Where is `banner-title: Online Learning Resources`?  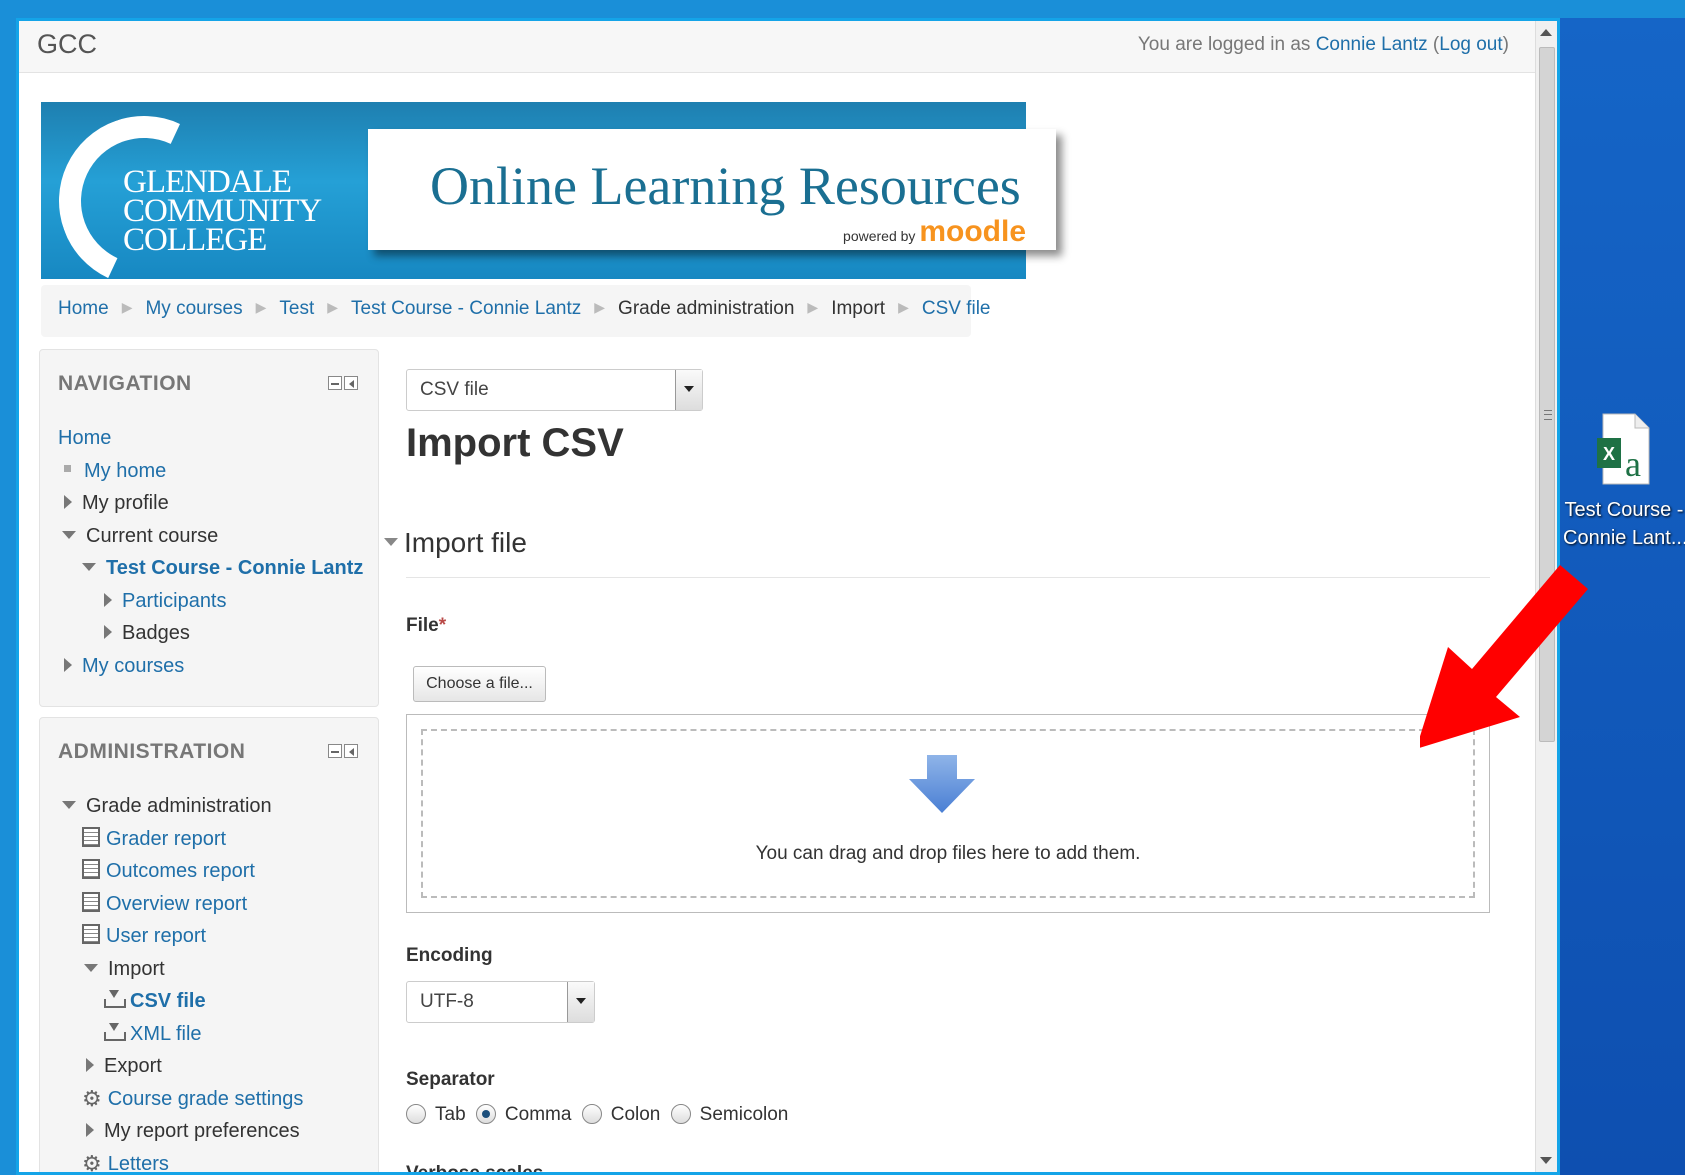
banner-title: Online Learning Resources is located at coordinates (725, 186).